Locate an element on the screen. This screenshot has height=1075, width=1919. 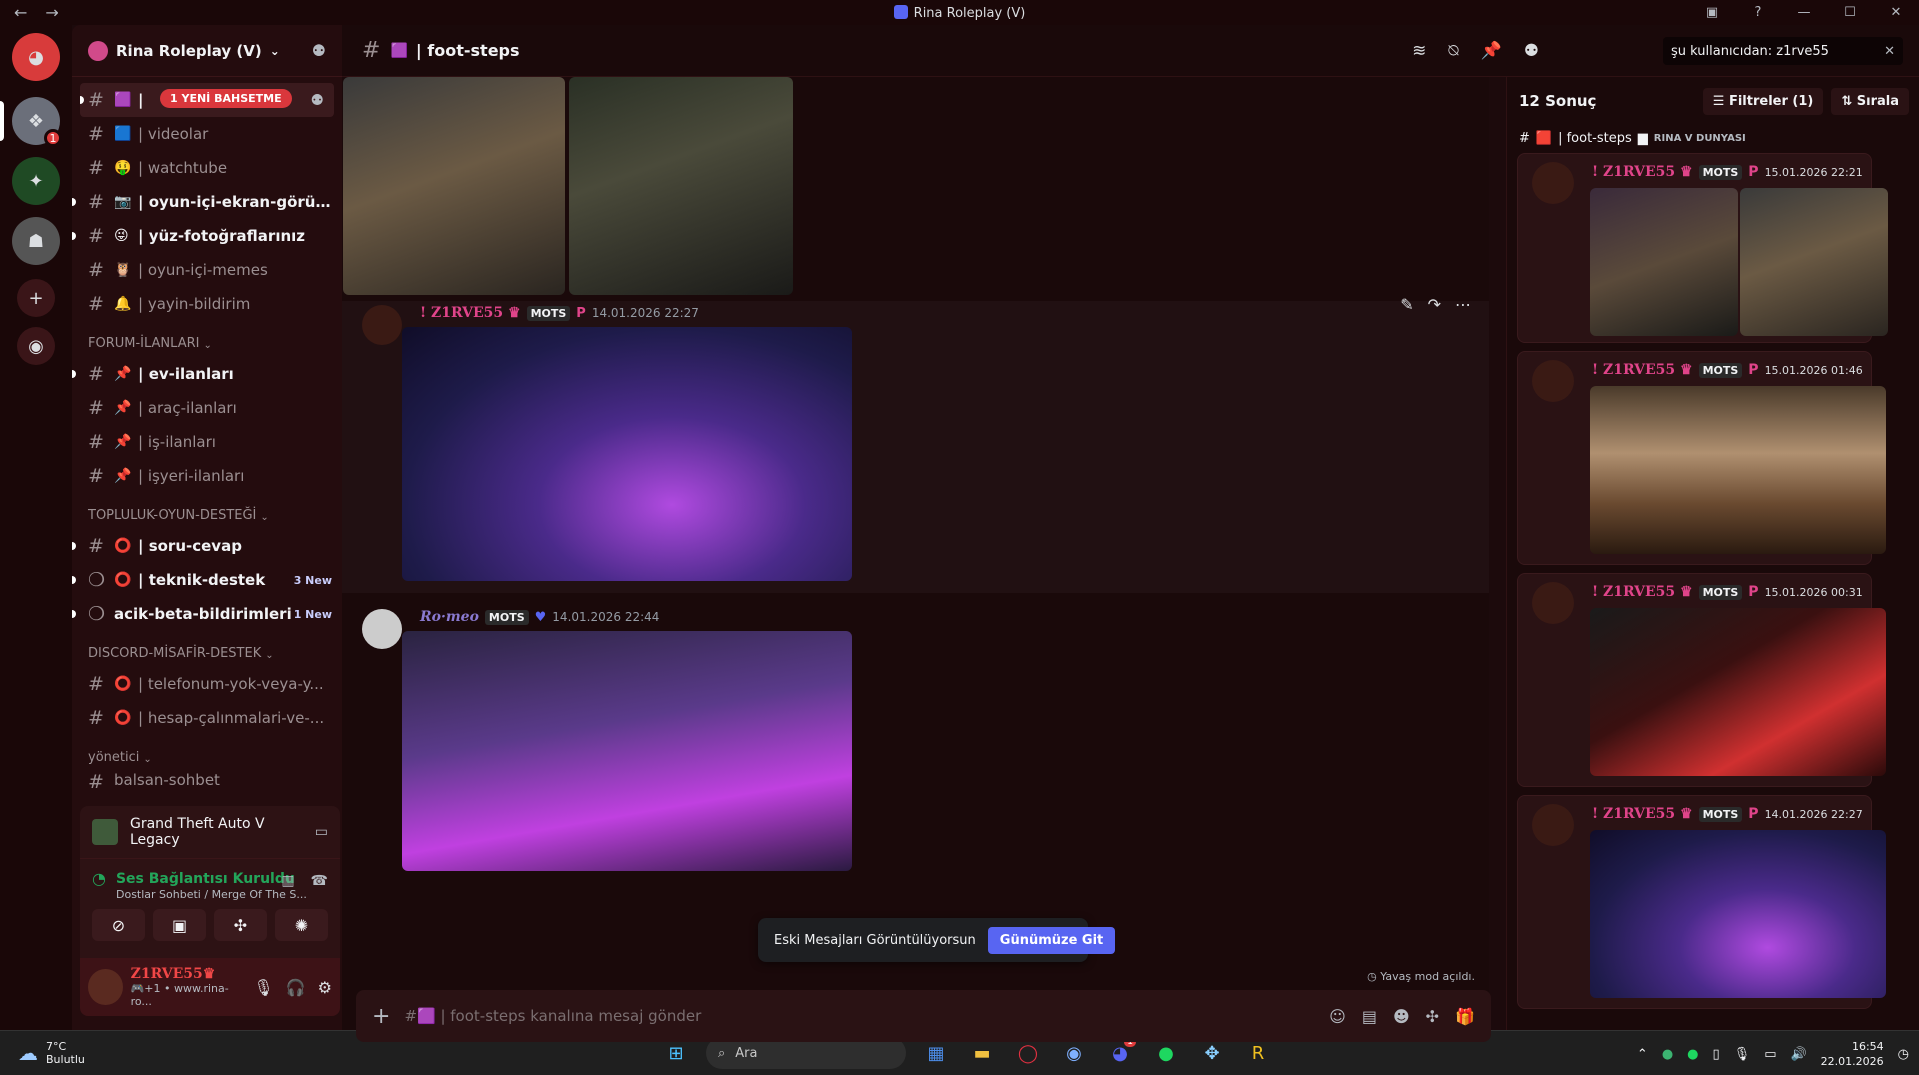
voice-status: Ses Bağlantısı Kuruldu is located at coordinates (205, 879).